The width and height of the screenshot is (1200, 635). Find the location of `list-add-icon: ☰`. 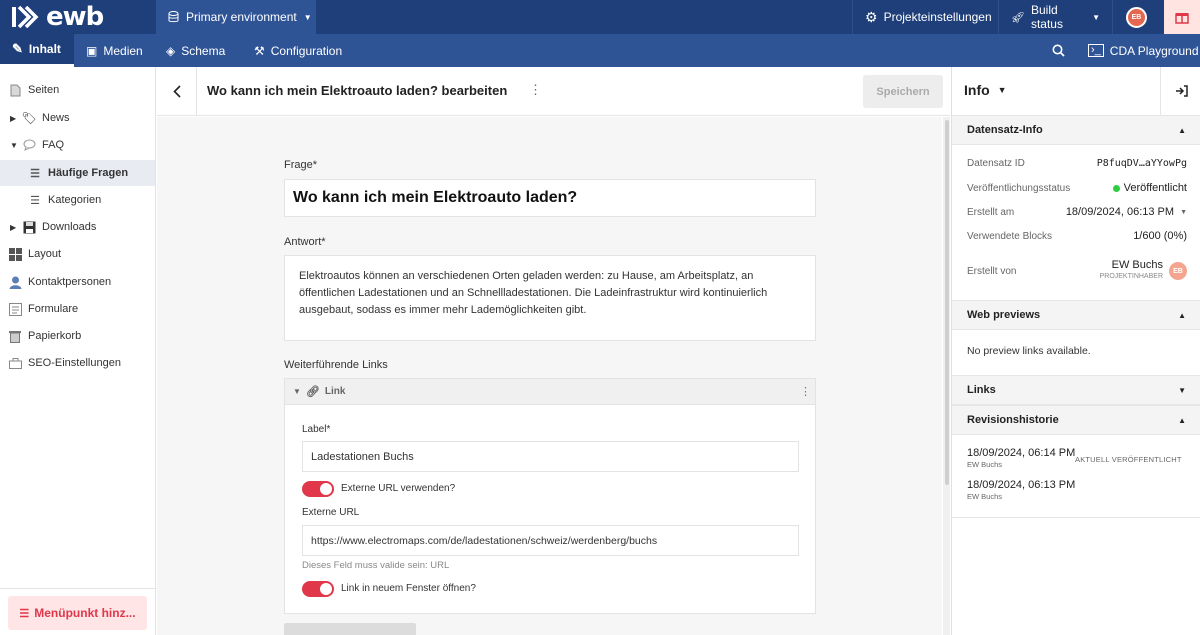

list-add-icon: ☰ is located at coordinates (24, 613).